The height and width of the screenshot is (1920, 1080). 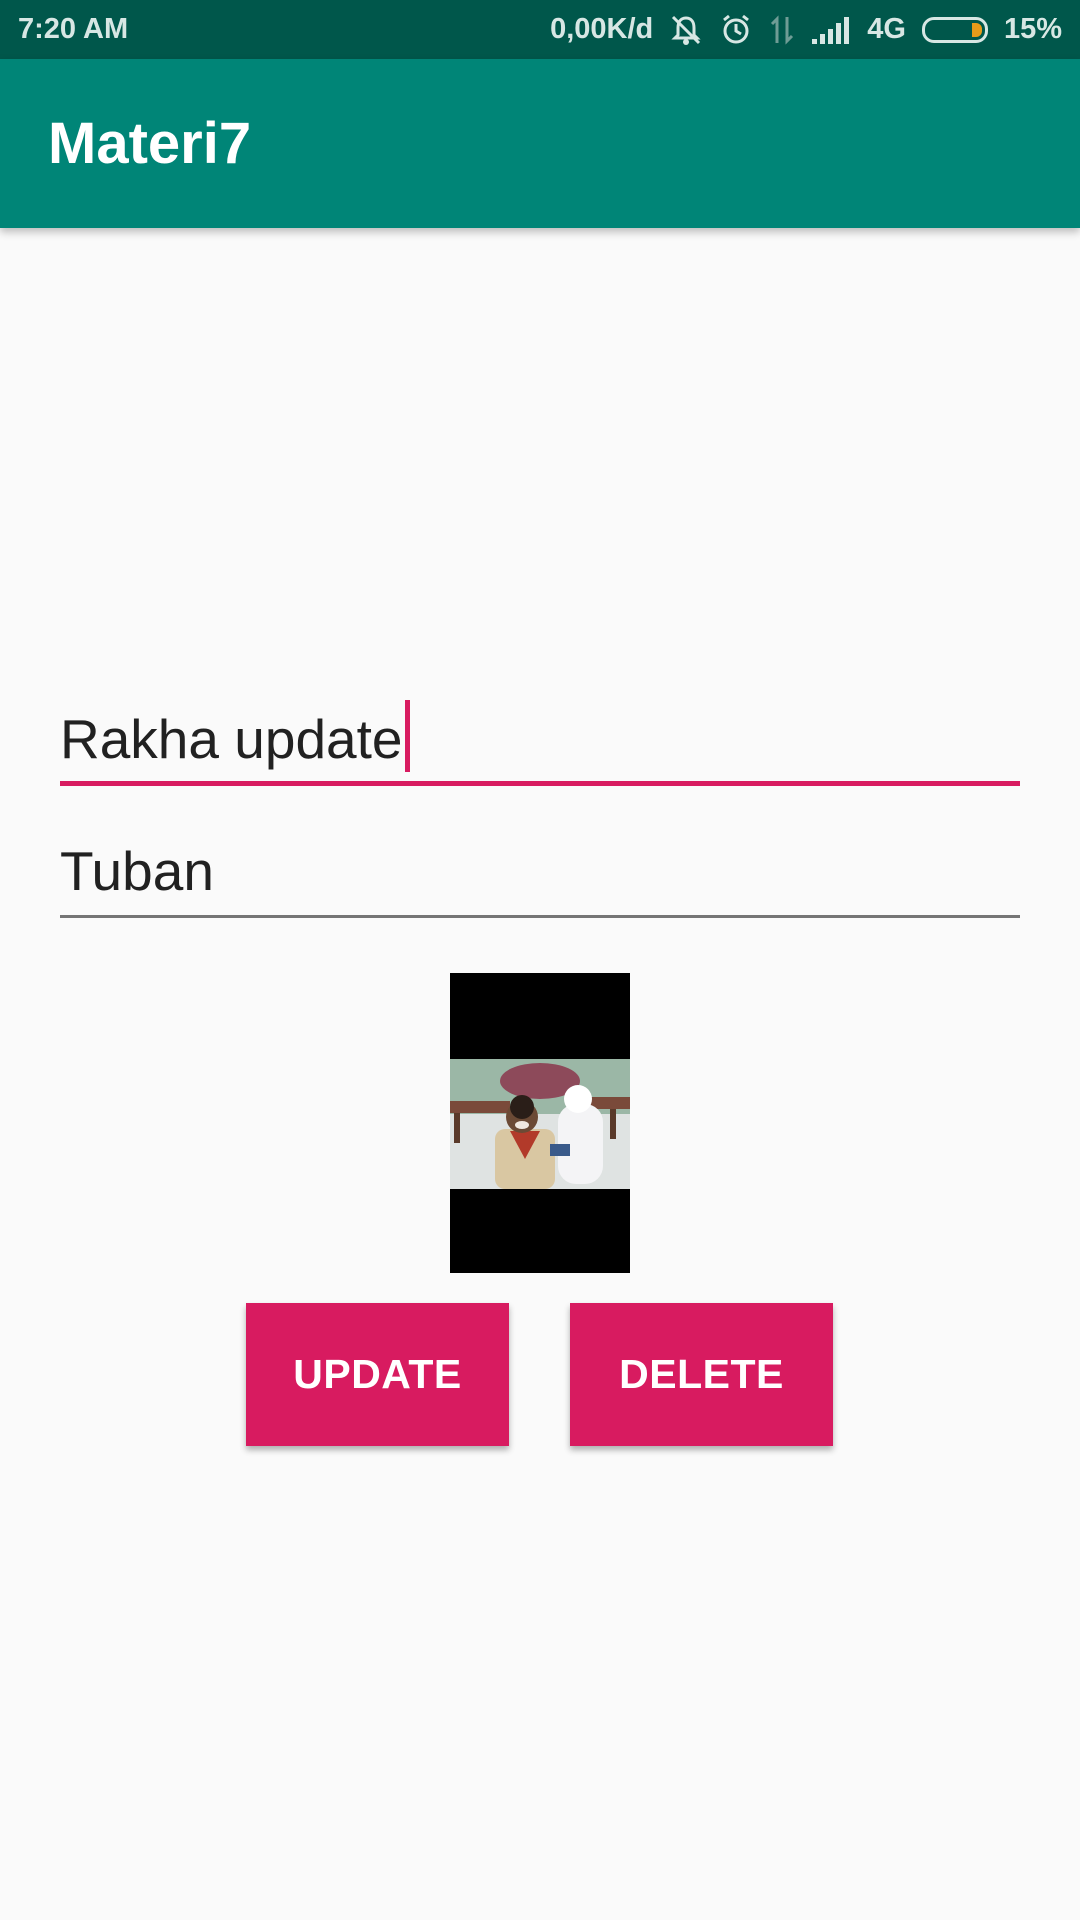 I want to click on battery-percent: 15%, so click(x=1032, y=29).